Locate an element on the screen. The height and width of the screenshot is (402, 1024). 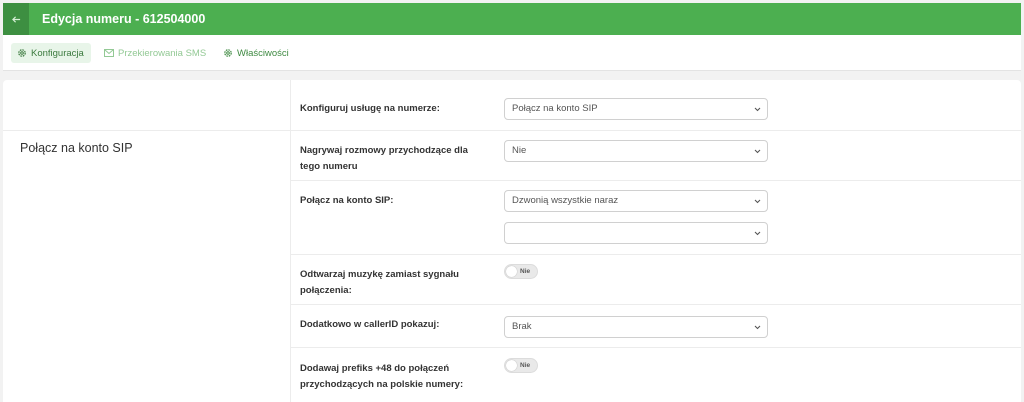
sip-account-select is located at coordinates (636, 233).